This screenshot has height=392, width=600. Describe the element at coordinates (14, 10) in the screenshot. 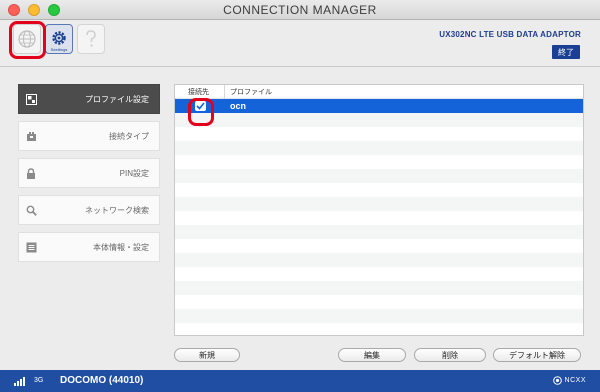

I see `close-window-button` at that location.